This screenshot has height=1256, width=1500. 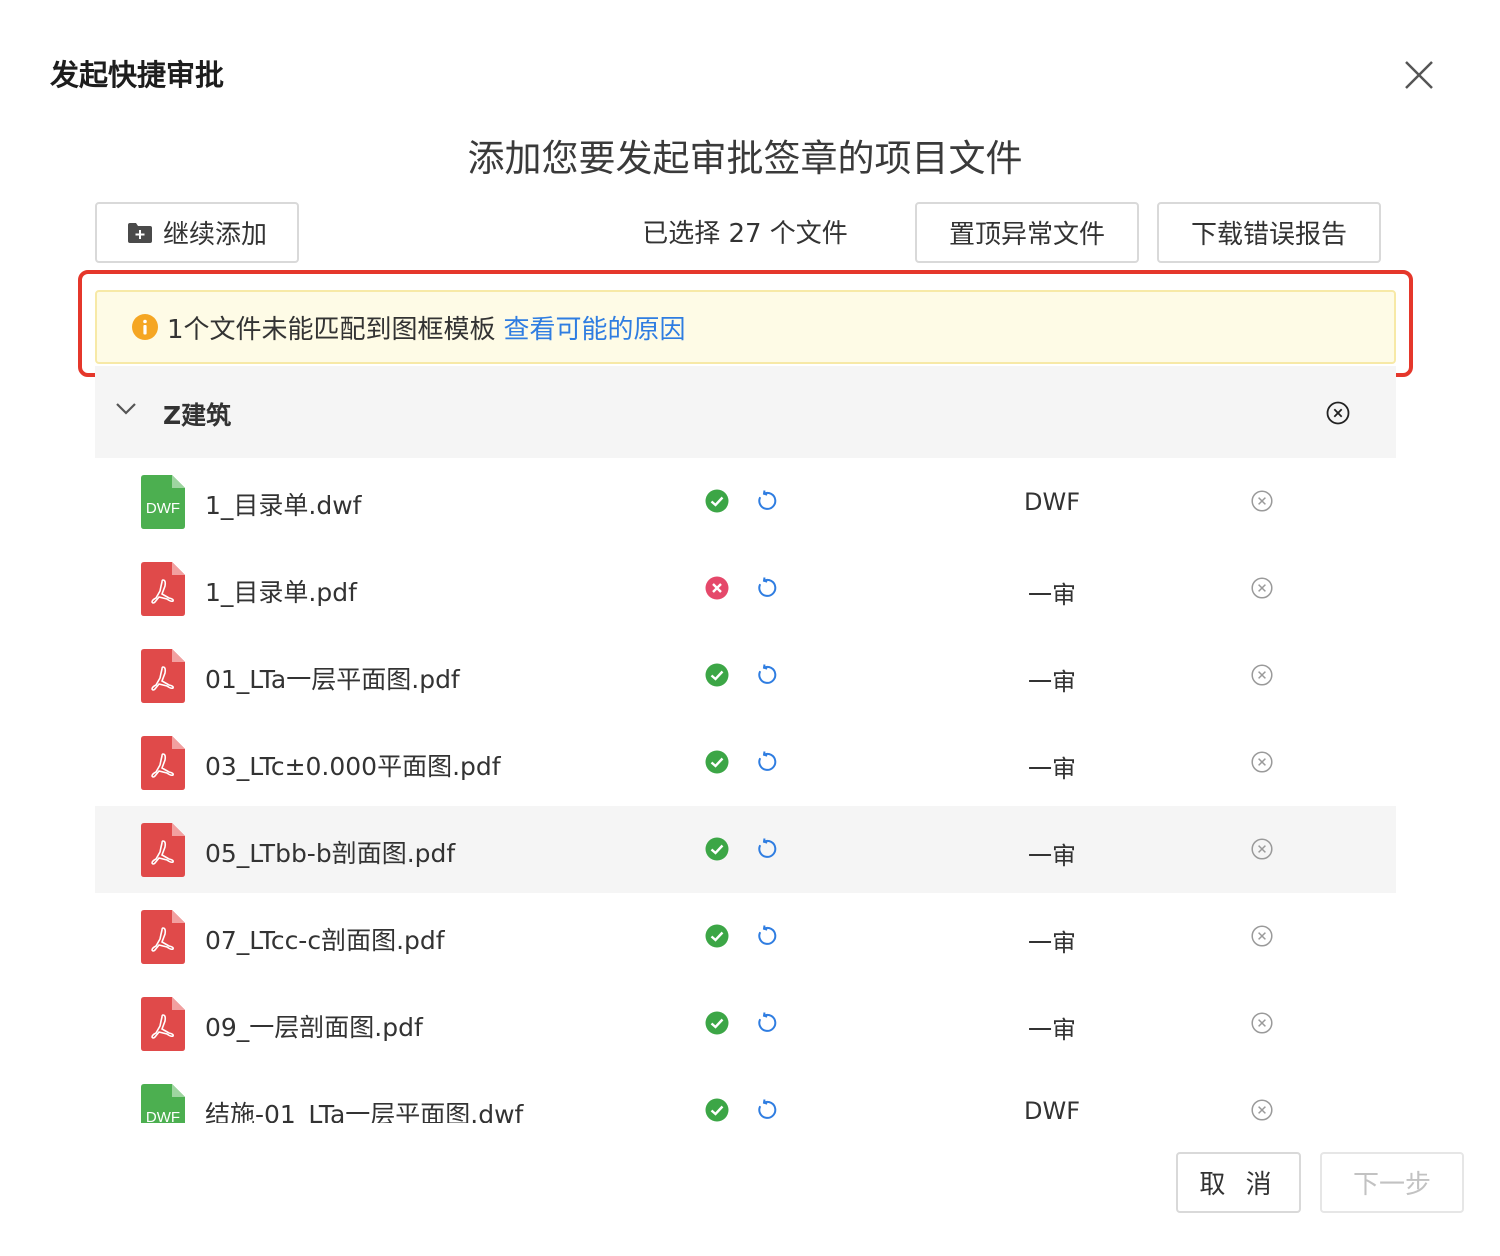 I want to click on cancel-button: 取 消, so click(x=1238, y=1182).